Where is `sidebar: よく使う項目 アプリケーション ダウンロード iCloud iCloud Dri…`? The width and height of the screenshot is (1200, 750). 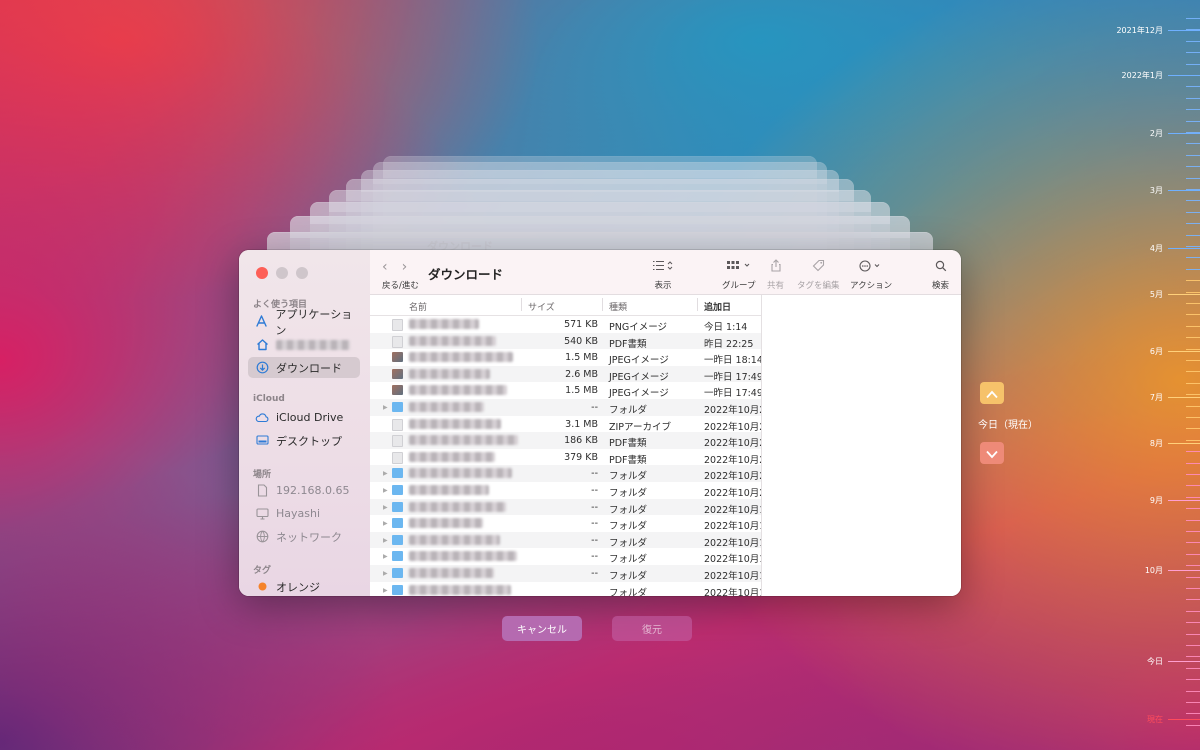 sidebar: よく使う項目 アプリケーション ダウンロード iCloud iCloud Dri… is located at coordinates (304, 423).